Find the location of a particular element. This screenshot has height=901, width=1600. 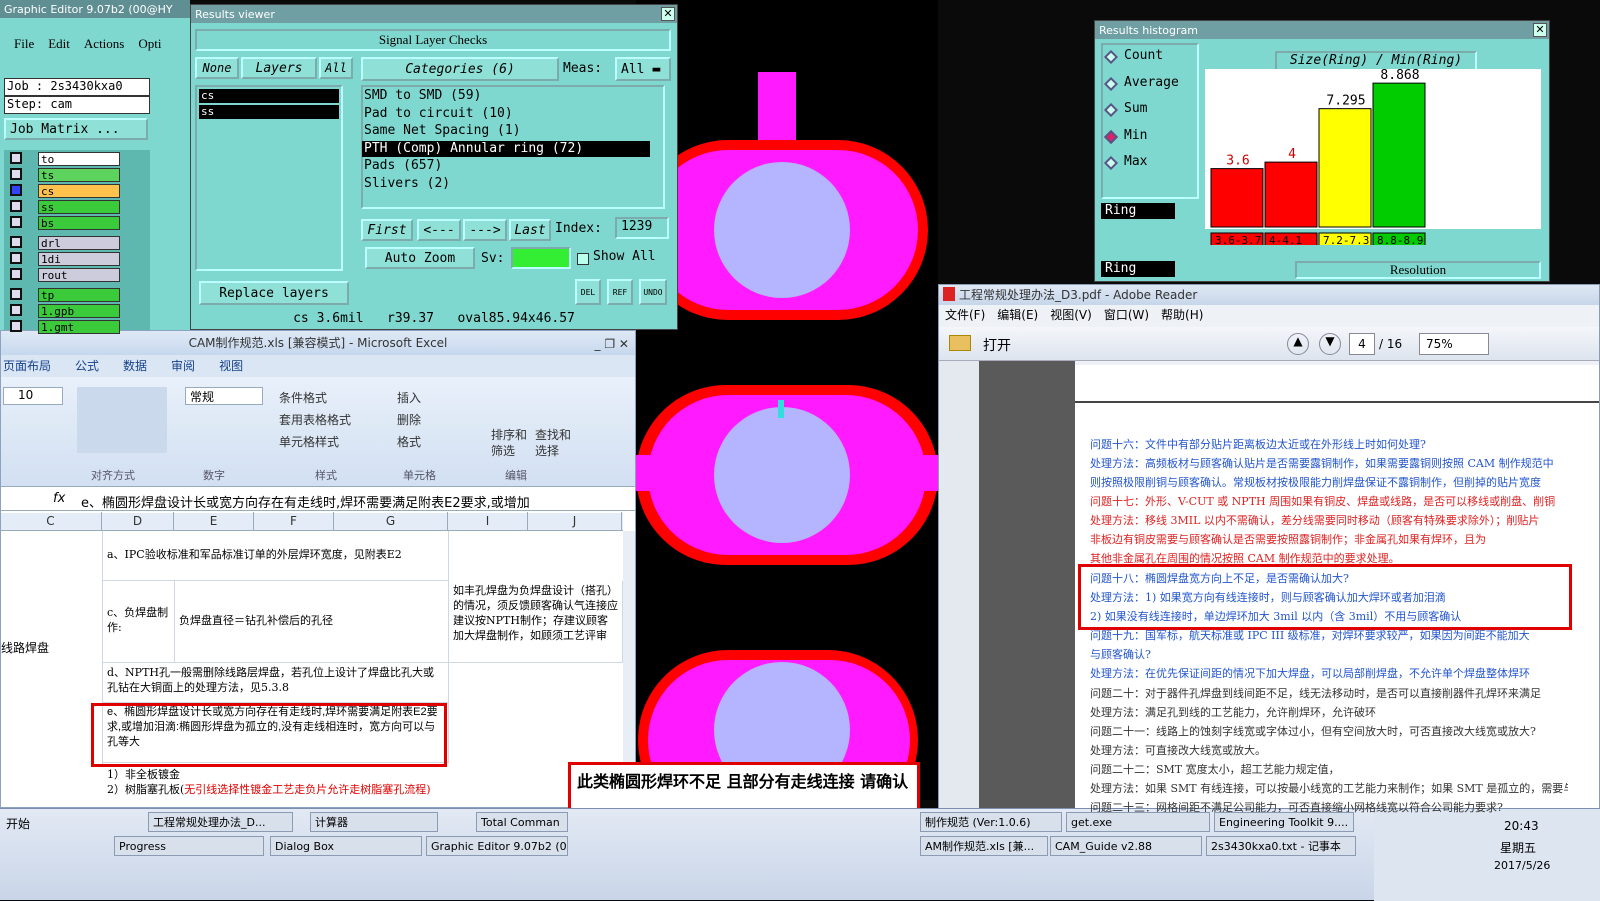

conditional-format-button: 条件格式 is located at coordinates (303, 397).